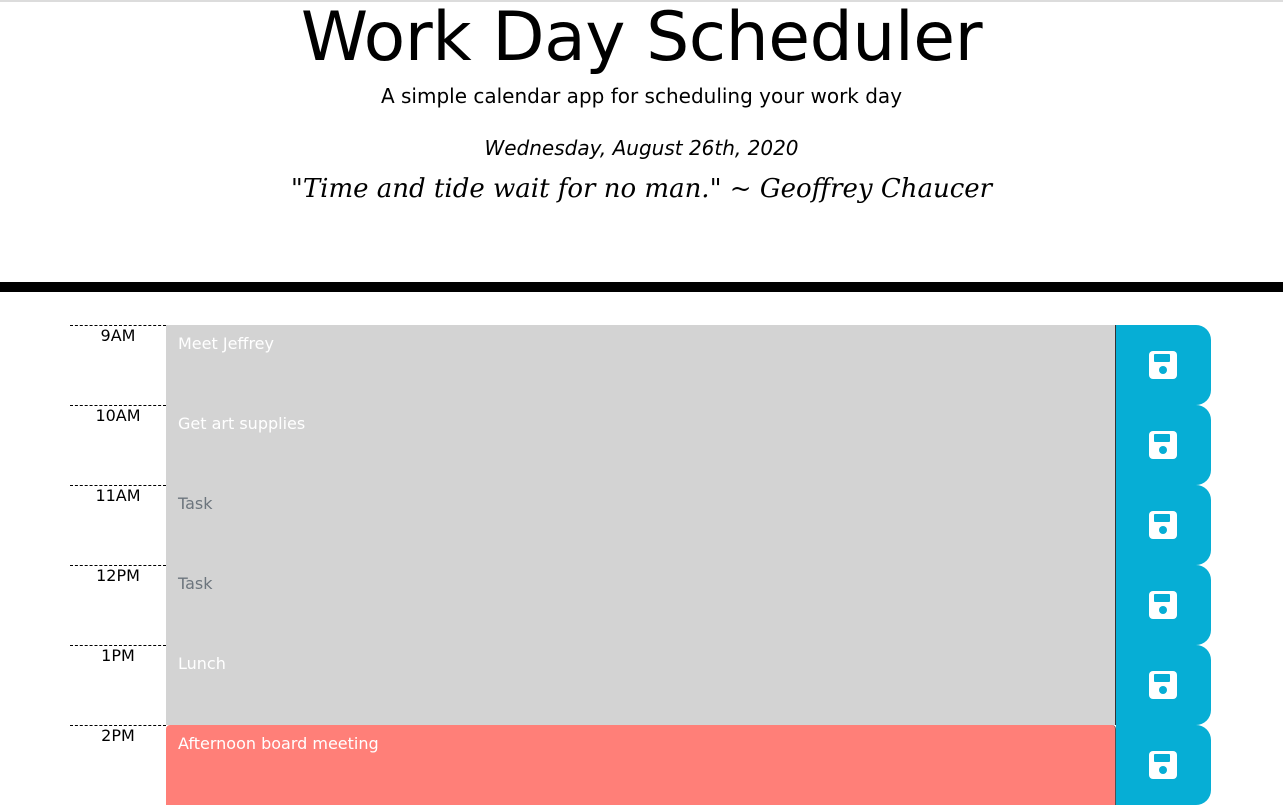 The height and width of the screenshot is (805, 1283). I want to click on time-block-9am: 9AM Meet Jeffrey, so click(640, 365).